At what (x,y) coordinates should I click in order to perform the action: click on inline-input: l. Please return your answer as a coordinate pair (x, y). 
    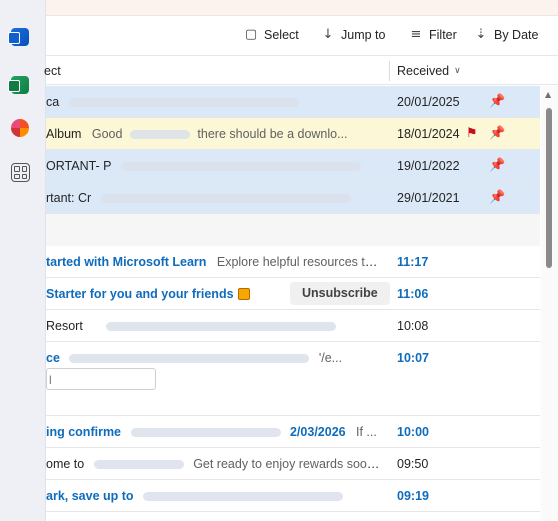
    Looking at the image, I should click on (101, 379).